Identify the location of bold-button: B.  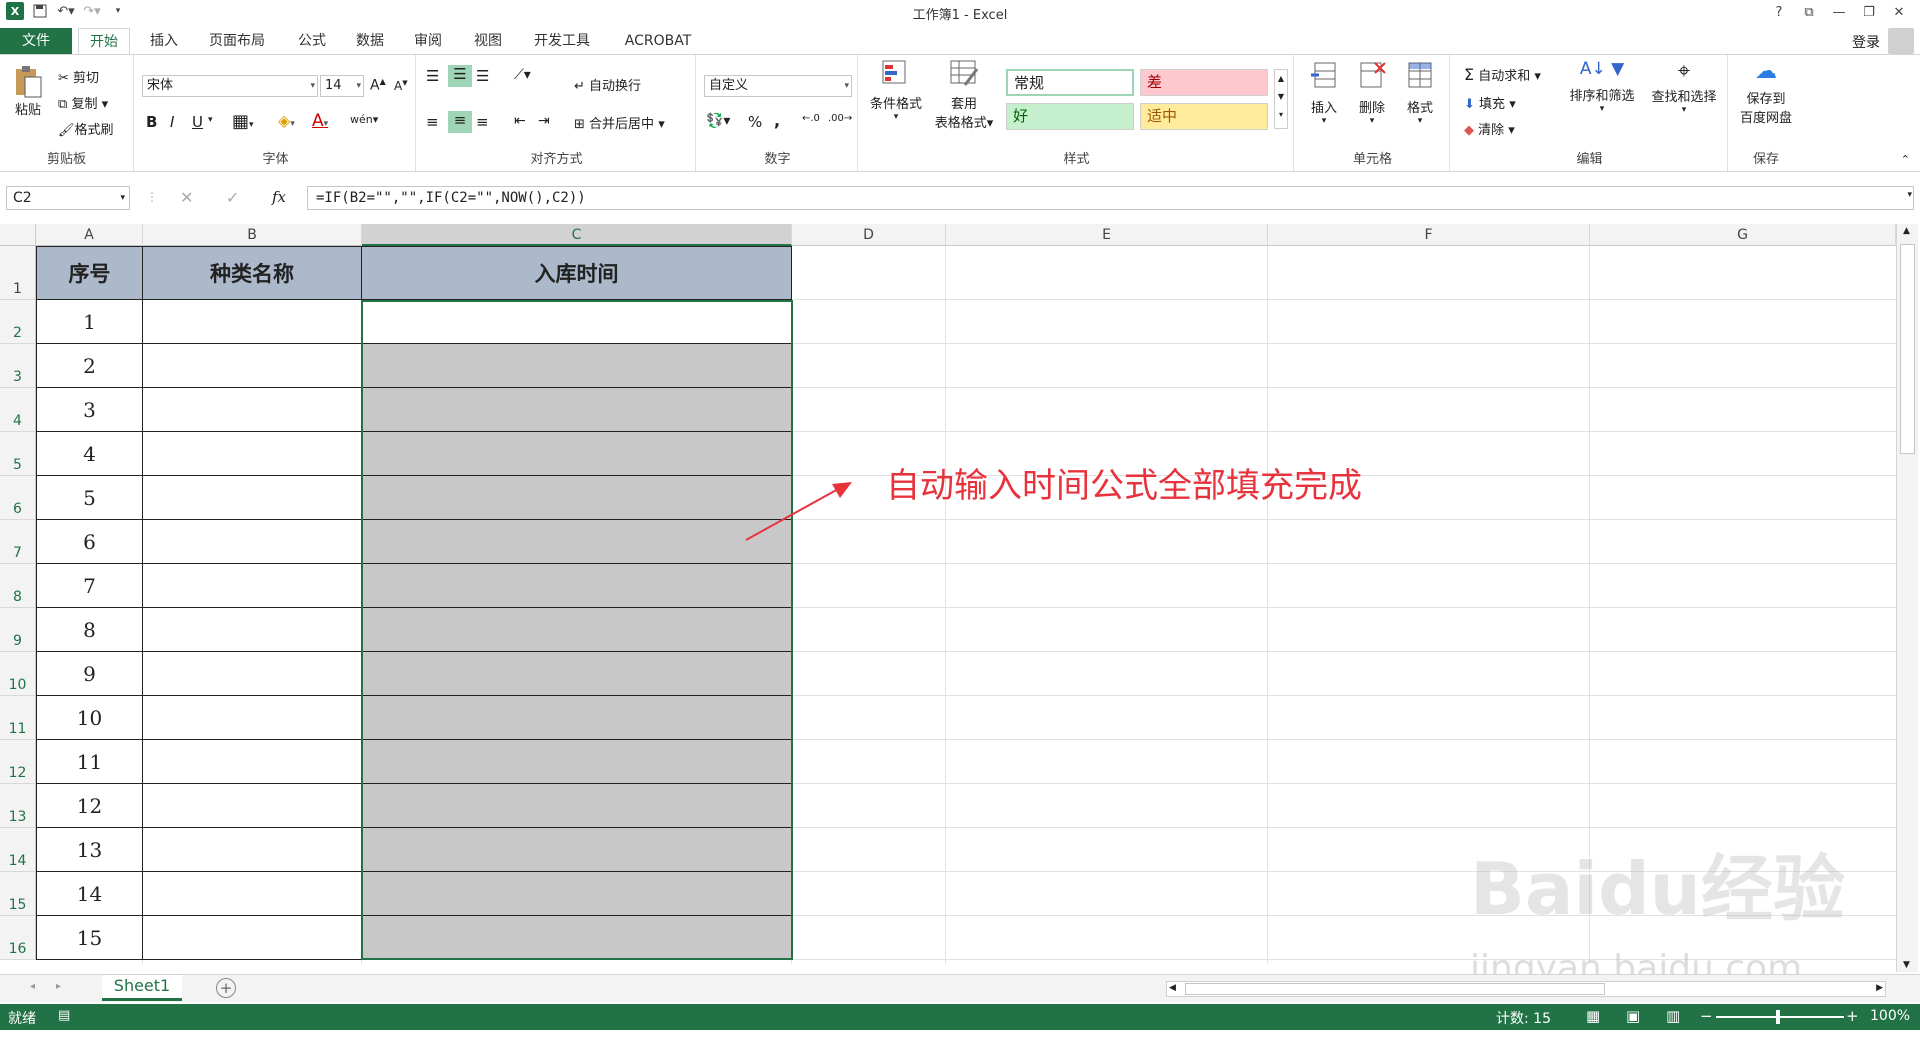
(151, 122).